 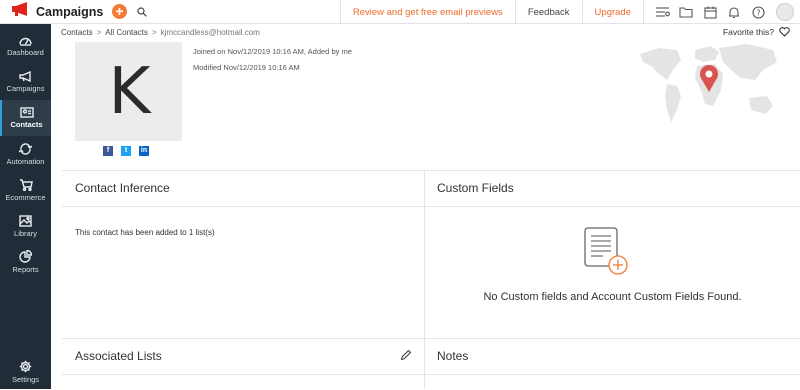 I want to click on help-icon: ?, so click(x=758, y=12).